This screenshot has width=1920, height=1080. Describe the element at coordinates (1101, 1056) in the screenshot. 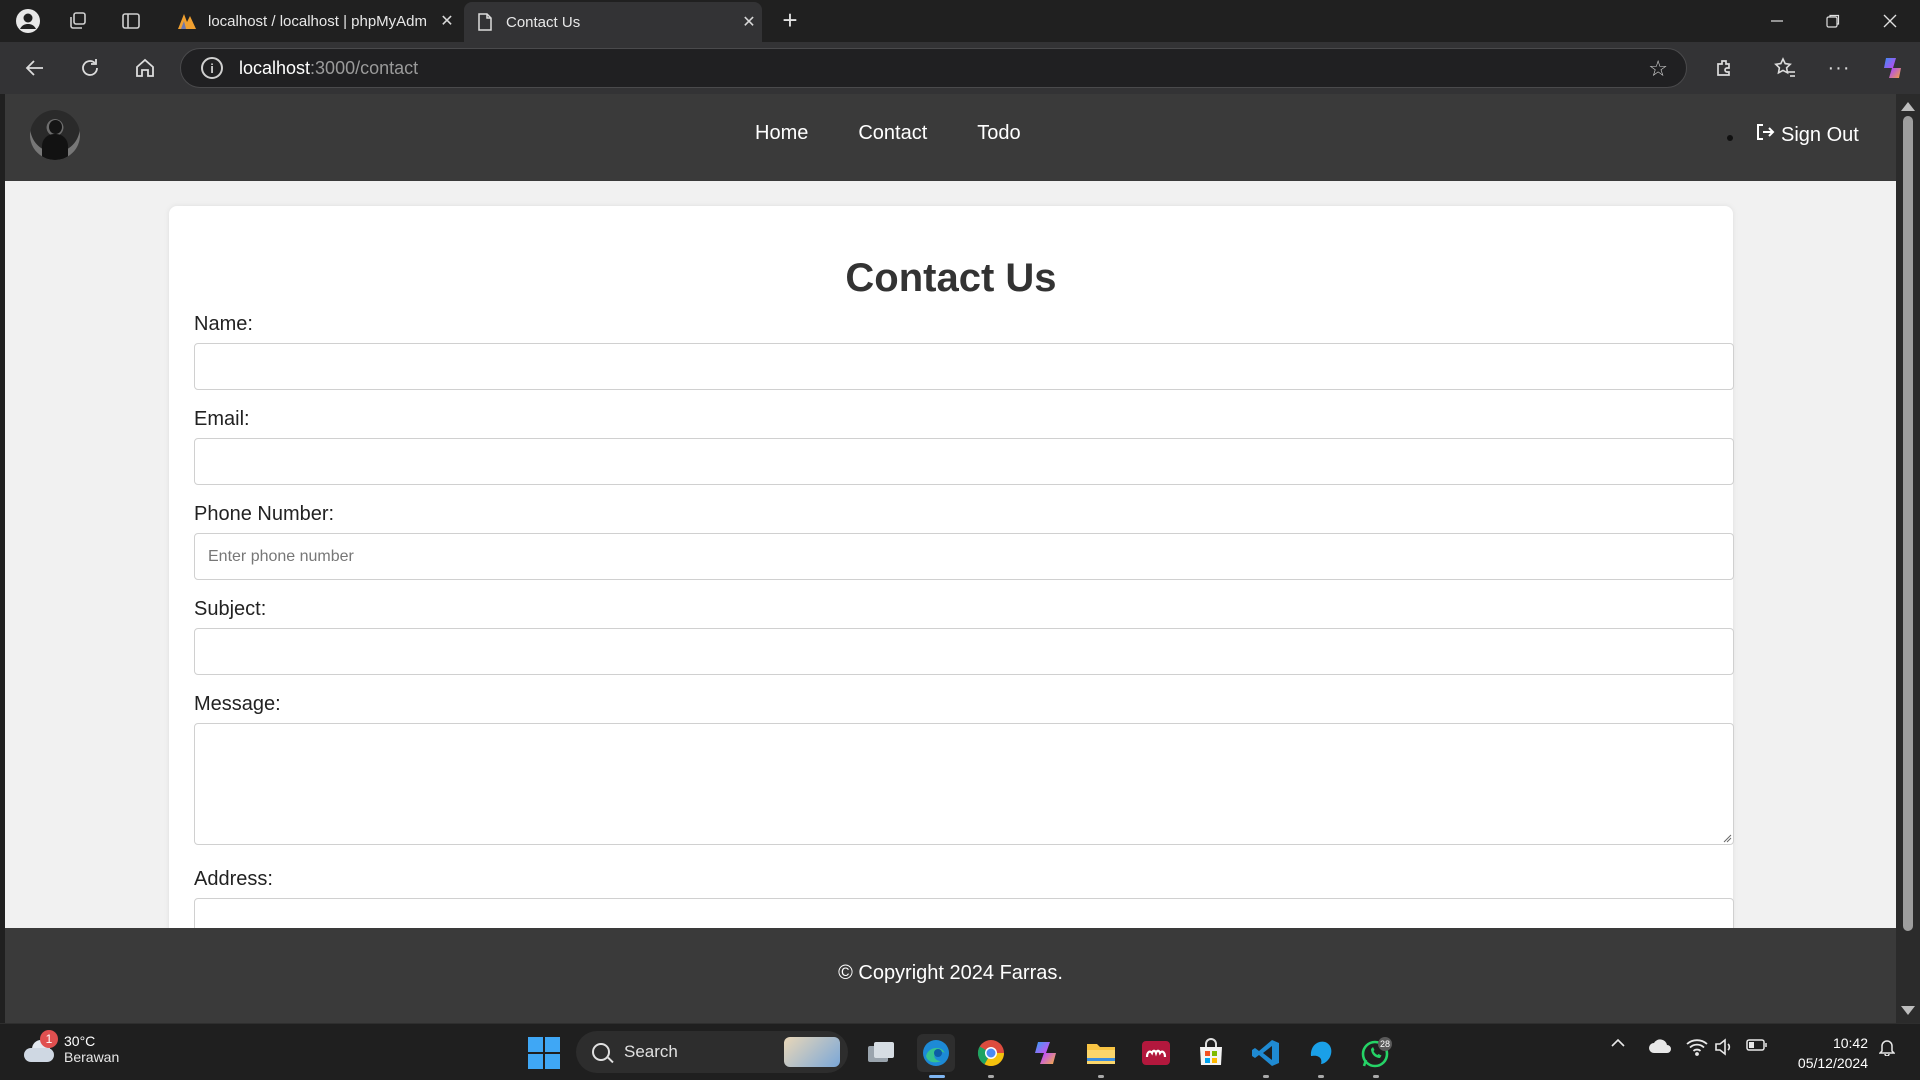

I see `file-explorer-icon` at that location.